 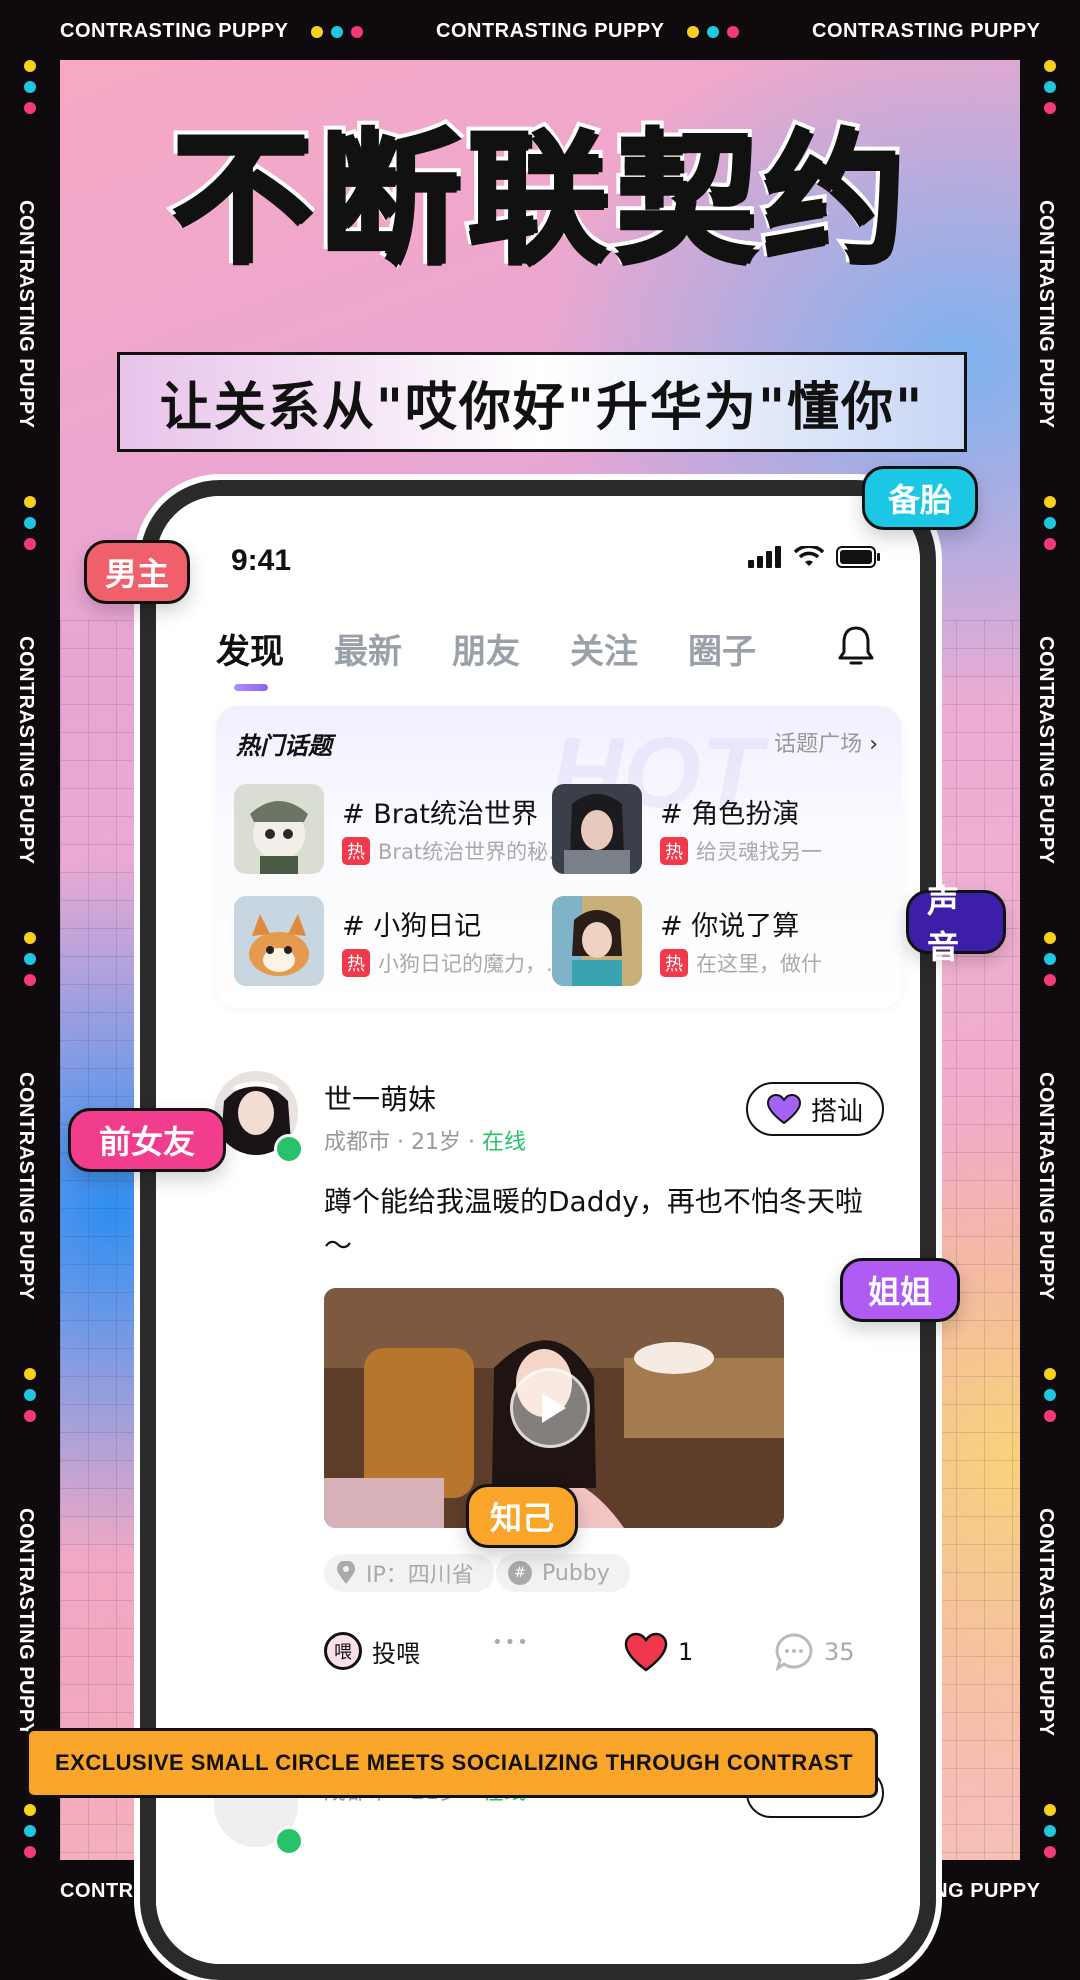 I want to click on status-icons, so click(x=815, y=557).